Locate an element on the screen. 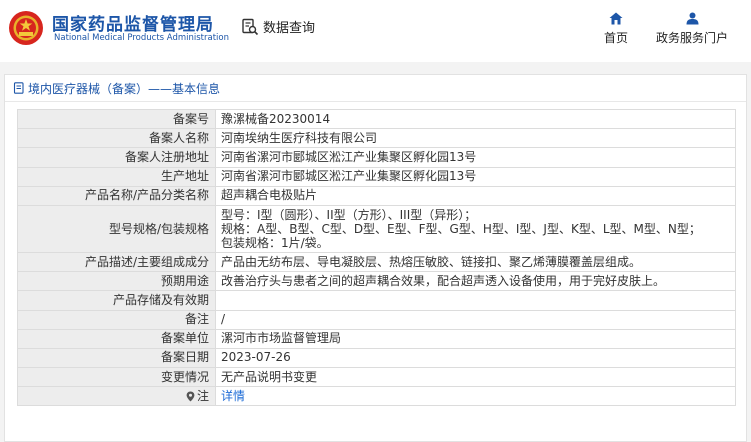 This screenshot has width=751, height=442. row-value: 产品由无纺布层、导电凝胶层、热熔压敏胶、链接扣、聚乙烯薄膜覆盖层组成。 is located at coordinates (475, 262).